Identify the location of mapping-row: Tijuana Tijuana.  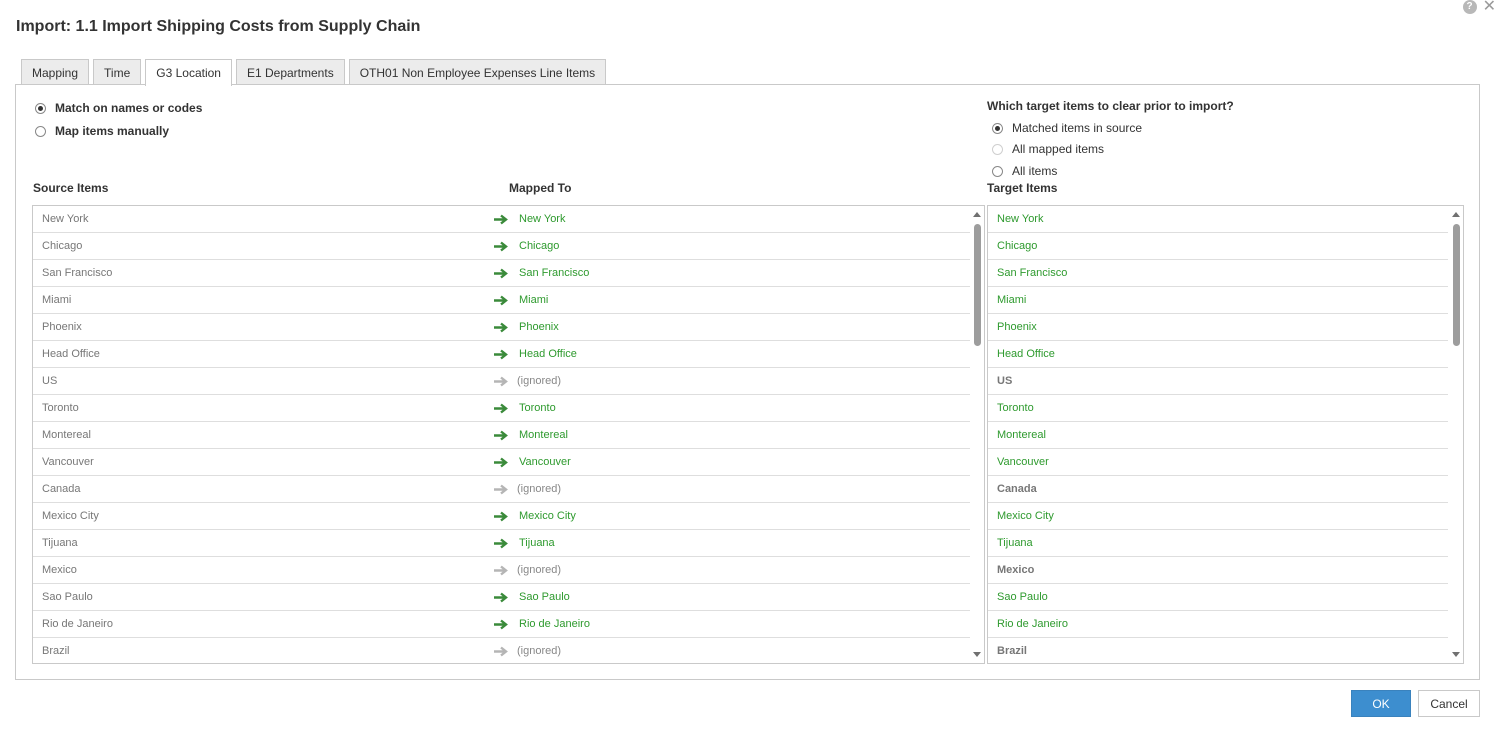
(501, 543).